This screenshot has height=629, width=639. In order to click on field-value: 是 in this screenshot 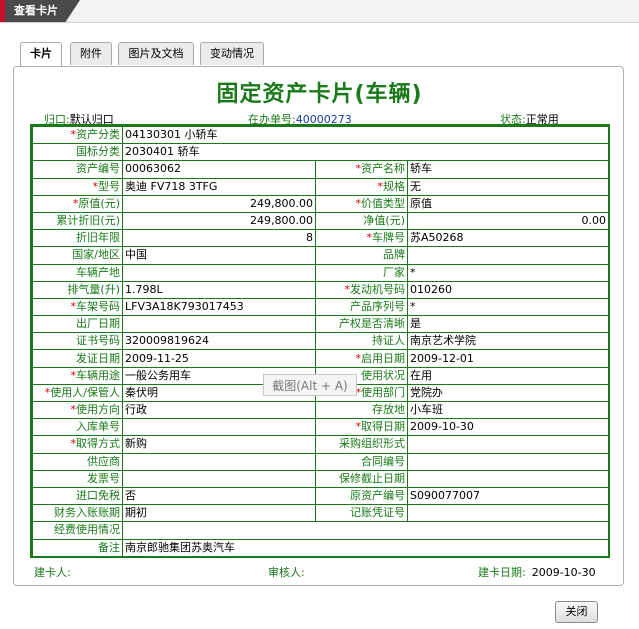, I will do `click(508, 324)`.